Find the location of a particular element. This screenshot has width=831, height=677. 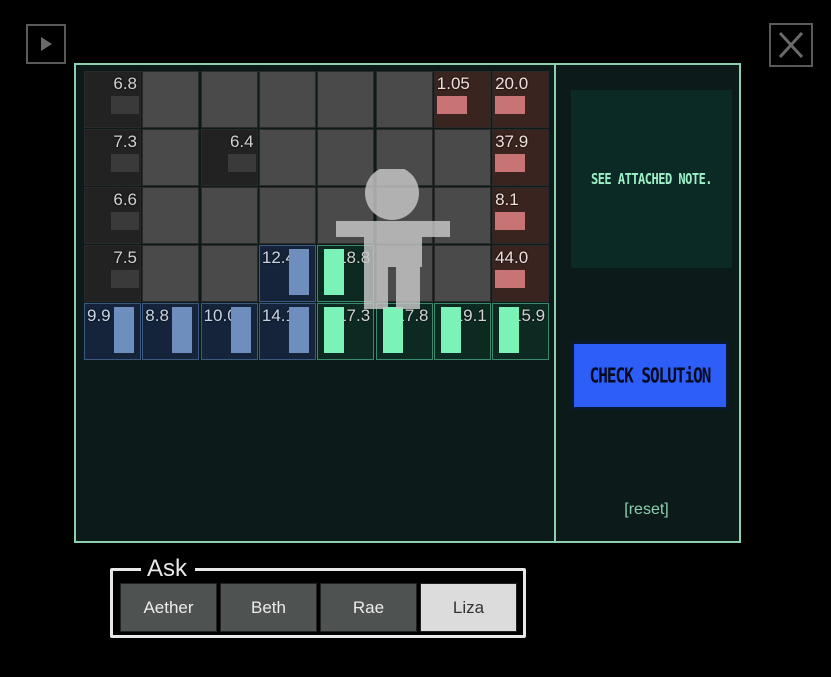

cell-value: 1.05 is located at coordinates (453, 83).